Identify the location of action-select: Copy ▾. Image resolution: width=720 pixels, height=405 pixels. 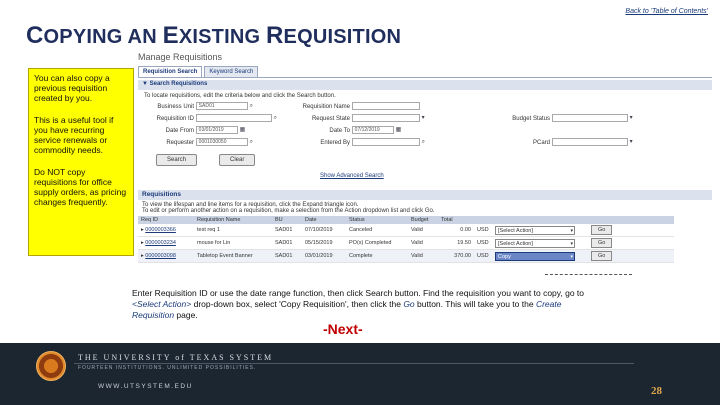
(535, 256).